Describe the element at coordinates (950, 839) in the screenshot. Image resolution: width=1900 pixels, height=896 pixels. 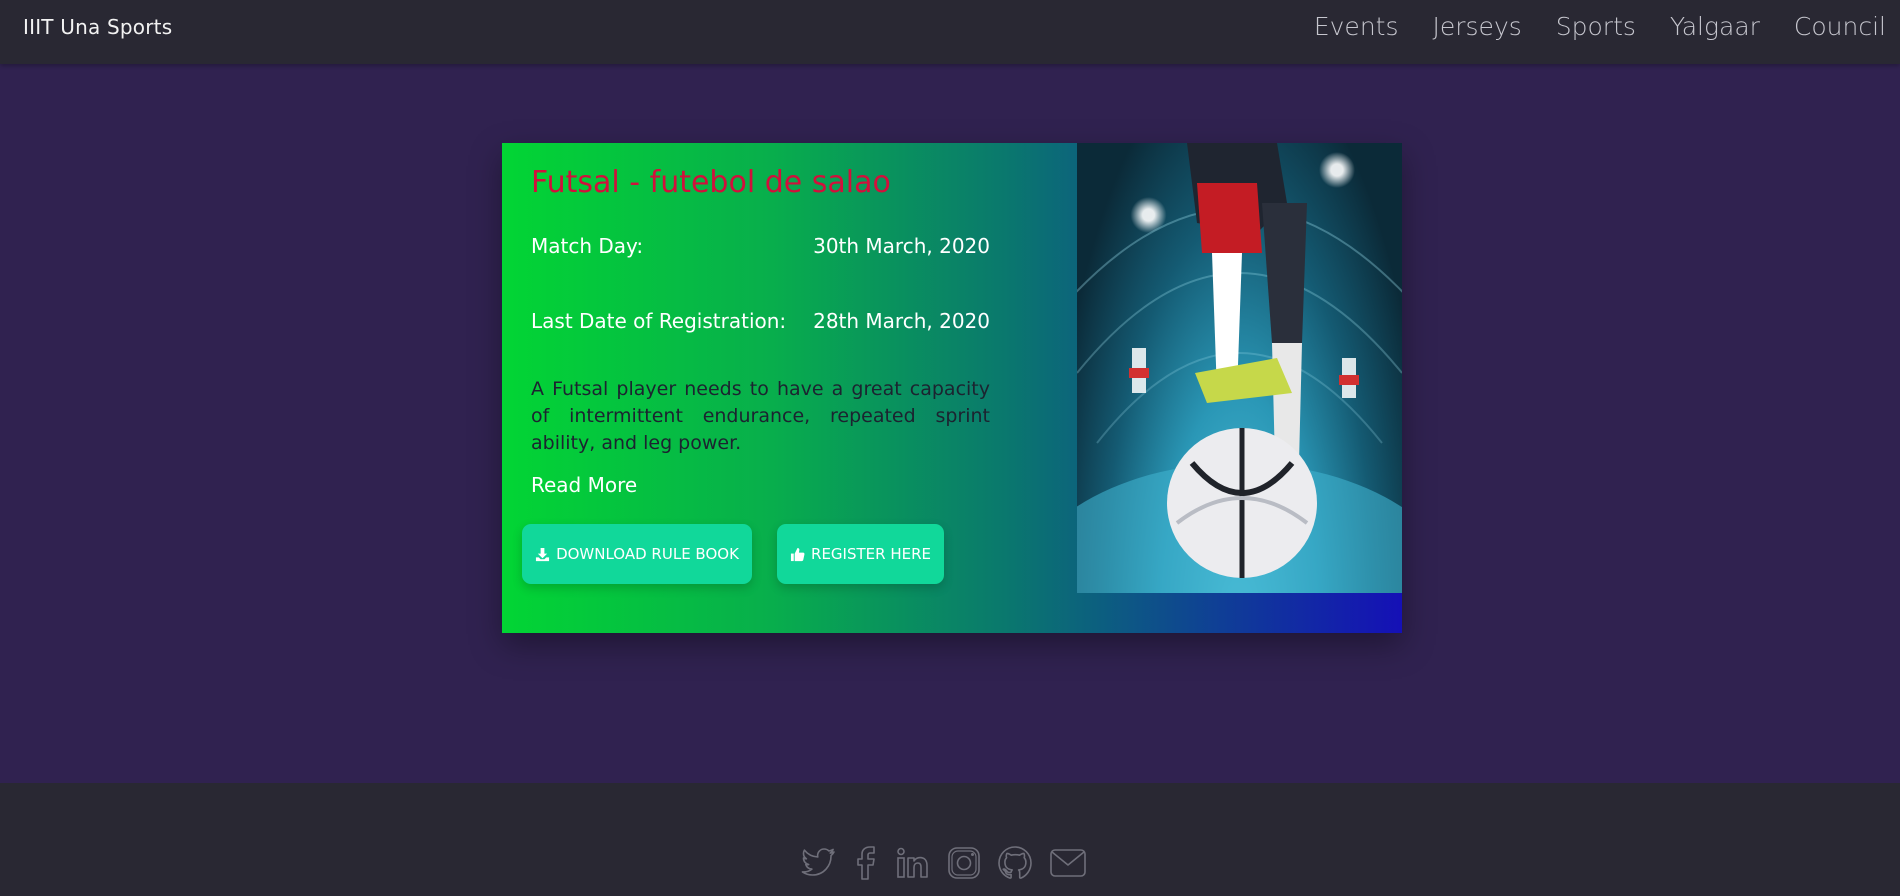
I see `footer` at that location.